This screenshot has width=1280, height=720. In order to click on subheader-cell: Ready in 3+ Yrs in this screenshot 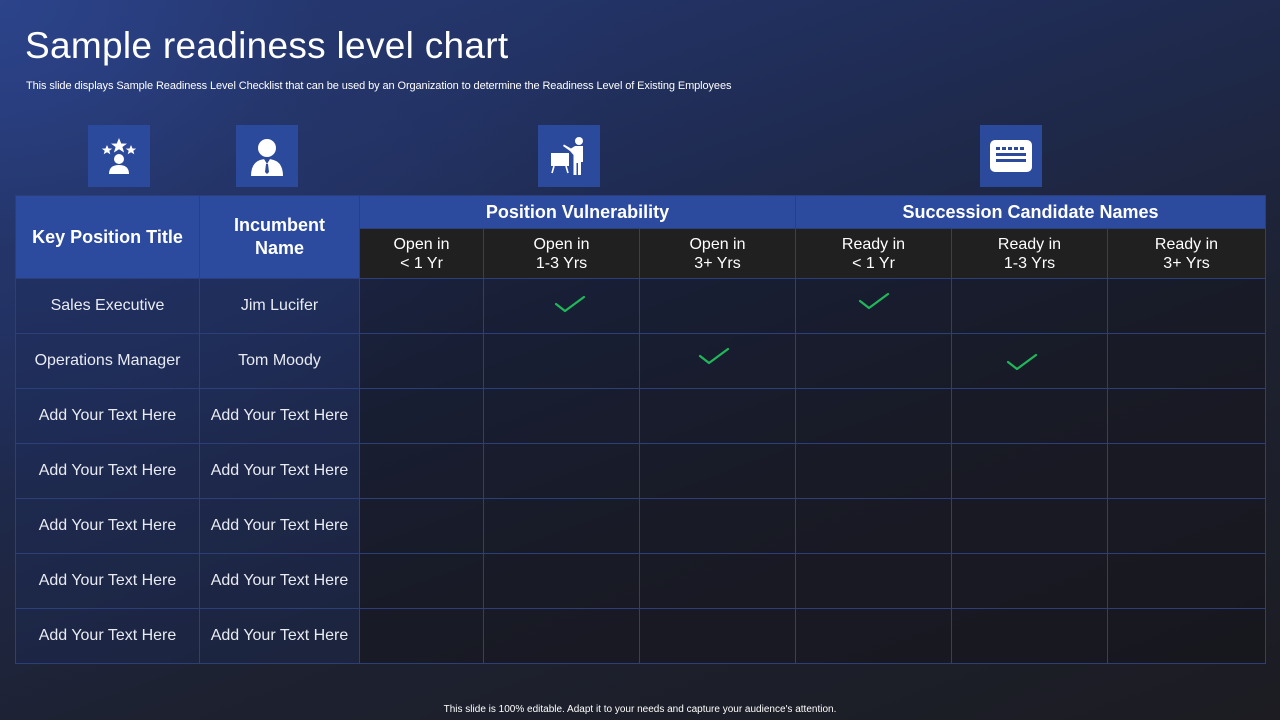, I will do `click(1186, 253)`.